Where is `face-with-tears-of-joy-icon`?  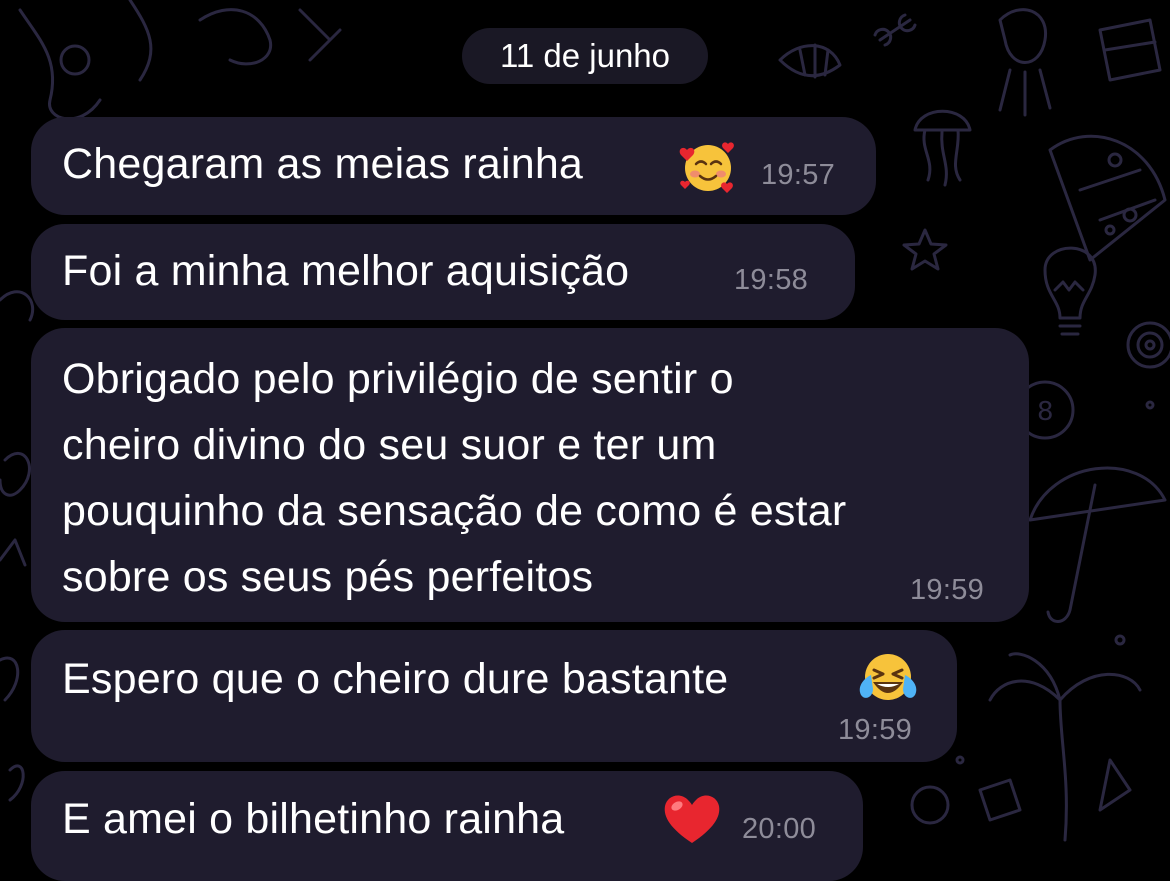
face-with-tears-of-joy-icon is located at coordinates (888, 677).